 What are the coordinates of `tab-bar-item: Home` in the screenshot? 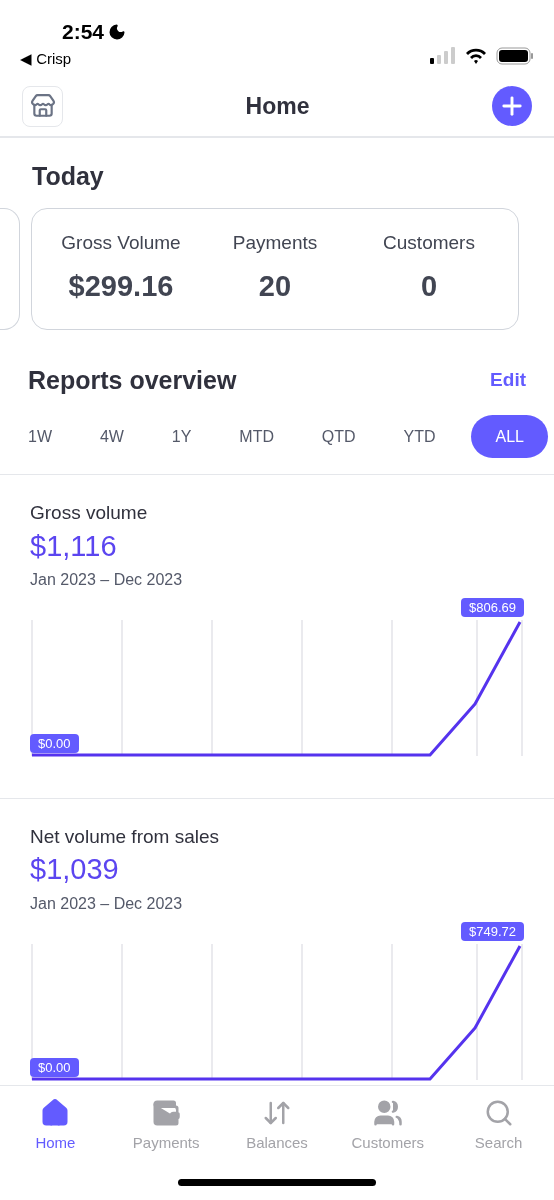 It's located at (55, 1126).